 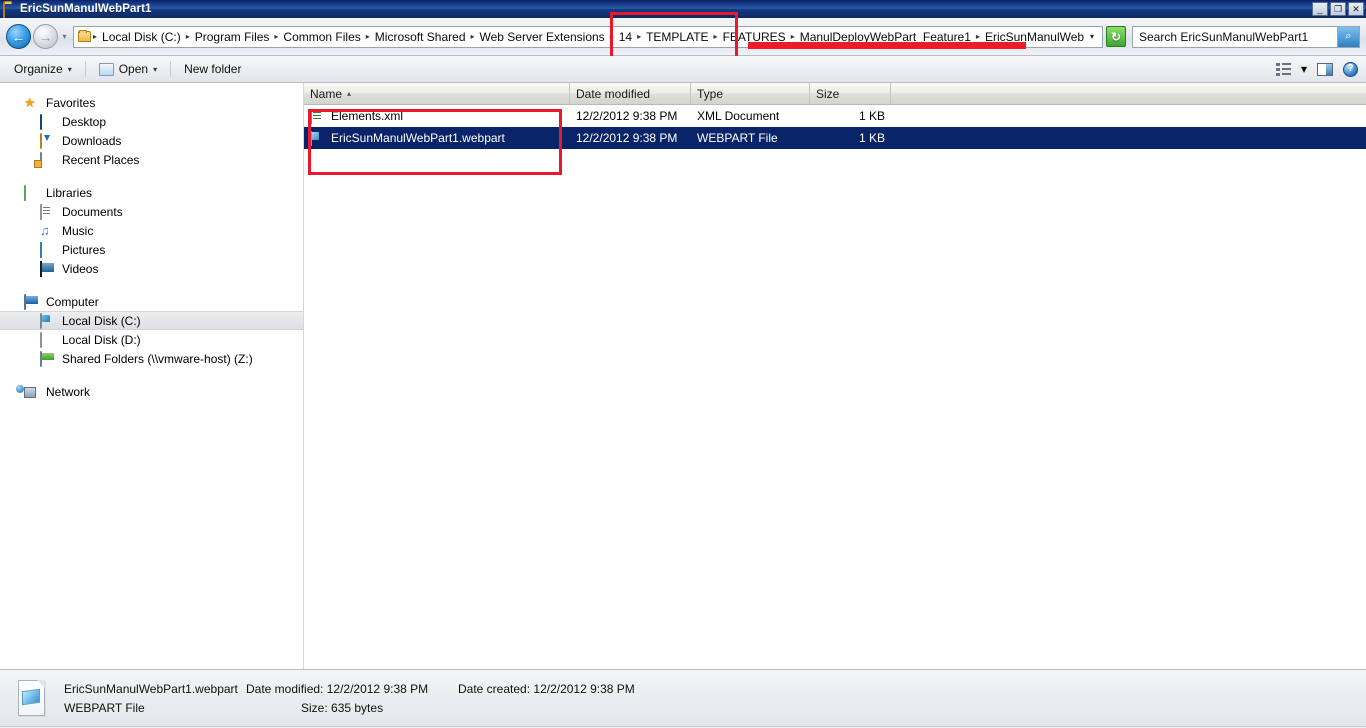 What do you see at coordinates (32, 192) in the screenshot?
I see `libraries-icon` at bounding box center [32, 192].